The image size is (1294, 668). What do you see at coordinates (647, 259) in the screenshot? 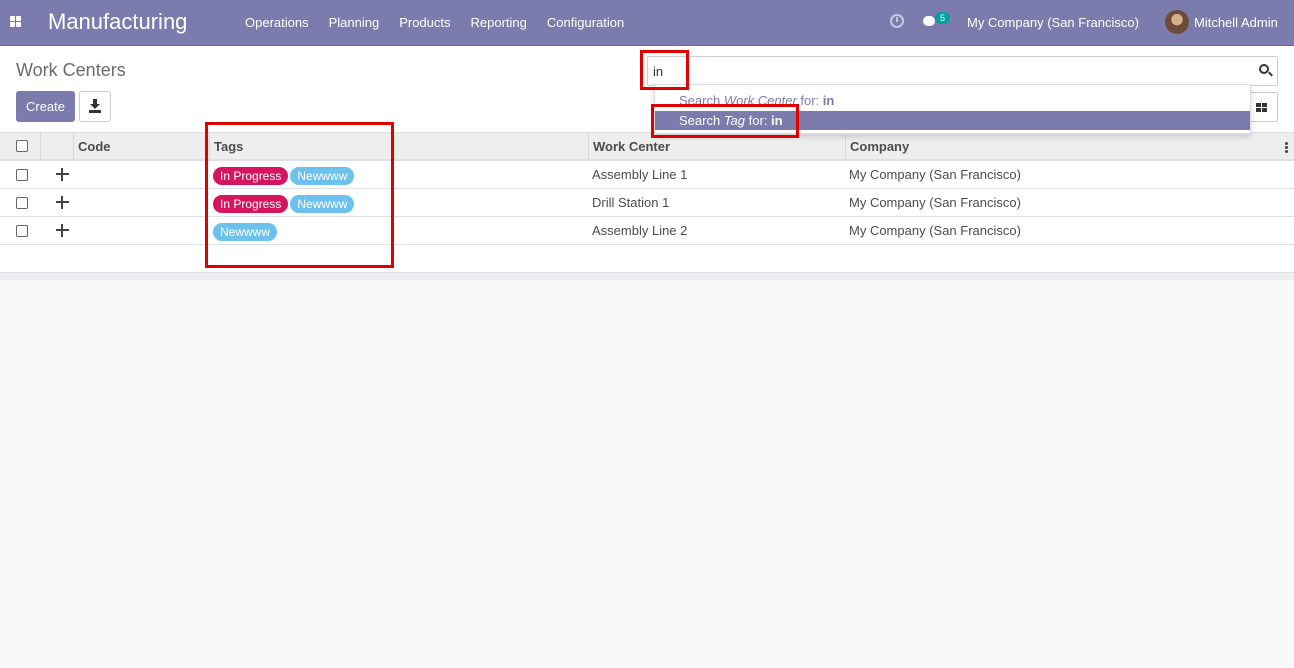
I see `empty-row` at bounding box center [647, 259].